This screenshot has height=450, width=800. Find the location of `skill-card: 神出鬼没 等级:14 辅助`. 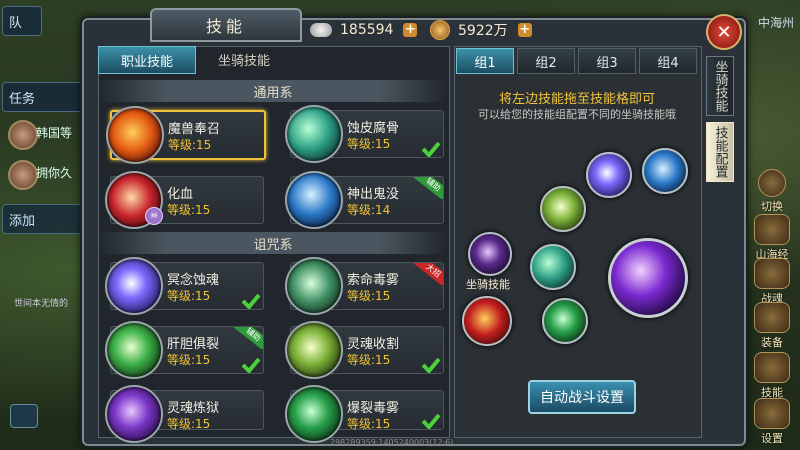

skill-card: 神出鬼没 等级:14 辅助 is located at coordinates (364, 200).